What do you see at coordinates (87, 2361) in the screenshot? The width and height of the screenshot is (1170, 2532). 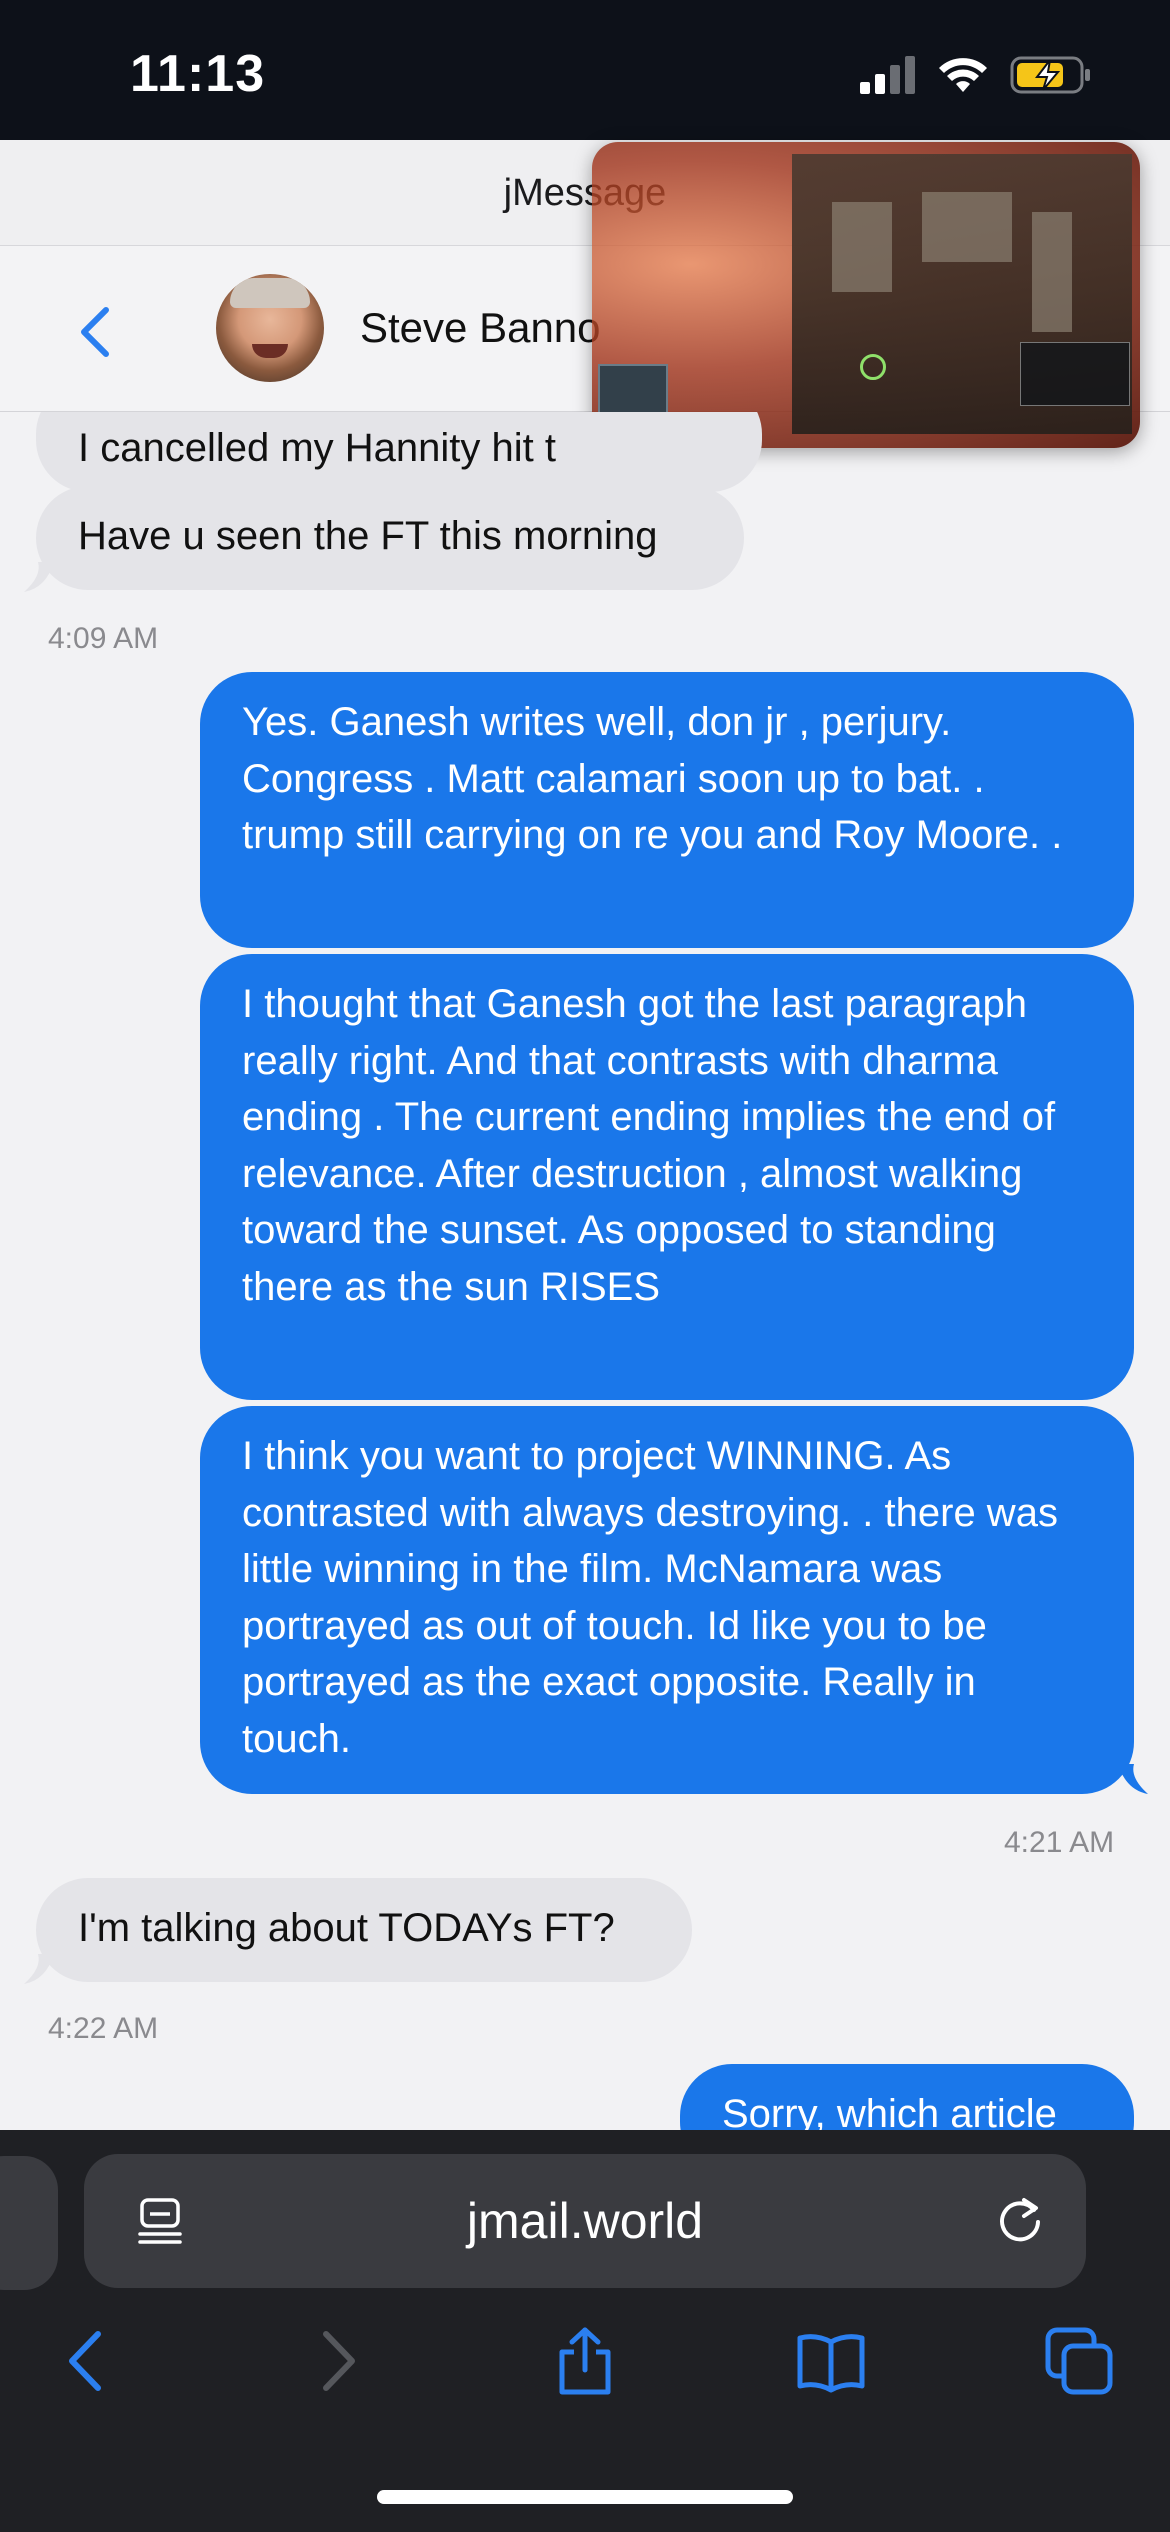 I see `back-arrow-icon` at bounding box center [87, 2361].